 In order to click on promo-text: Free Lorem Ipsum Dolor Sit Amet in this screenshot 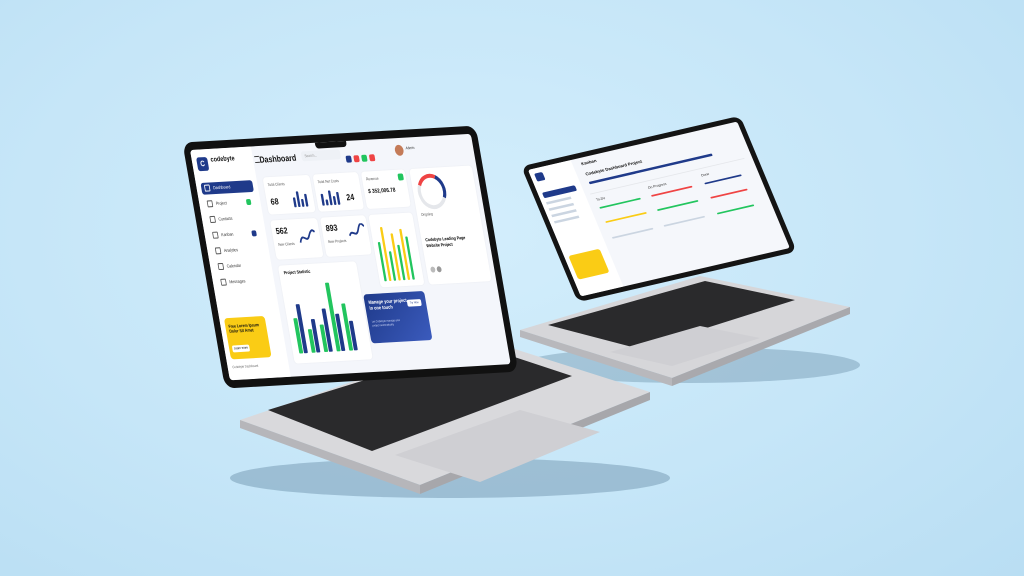, I will do `click(244, 328)`.